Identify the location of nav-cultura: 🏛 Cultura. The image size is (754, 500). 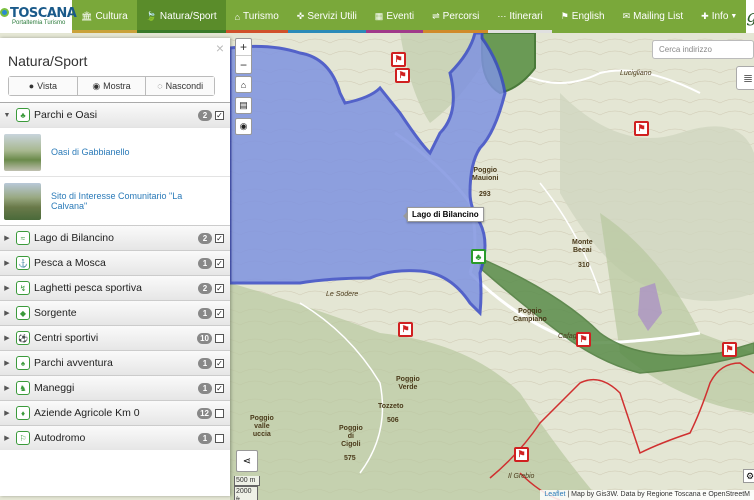
(104, 16).